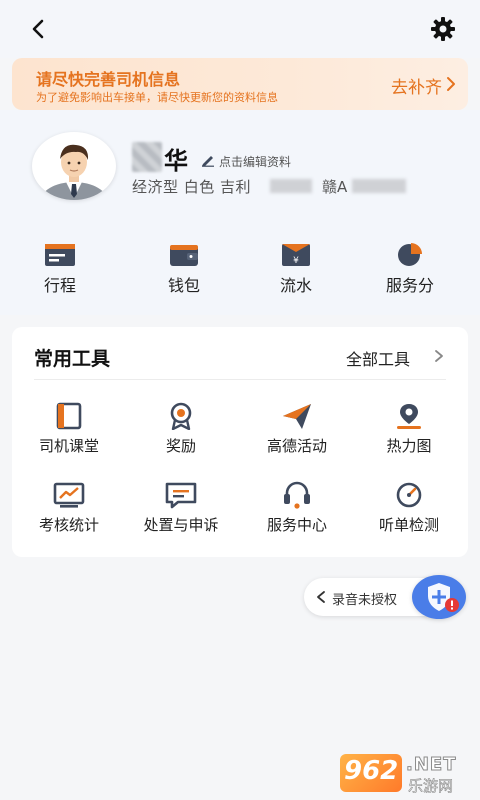  What do you see at coordinates (409, 495) in the screenshot?
I see `order-check-icon` at bounding box center [409, 495].